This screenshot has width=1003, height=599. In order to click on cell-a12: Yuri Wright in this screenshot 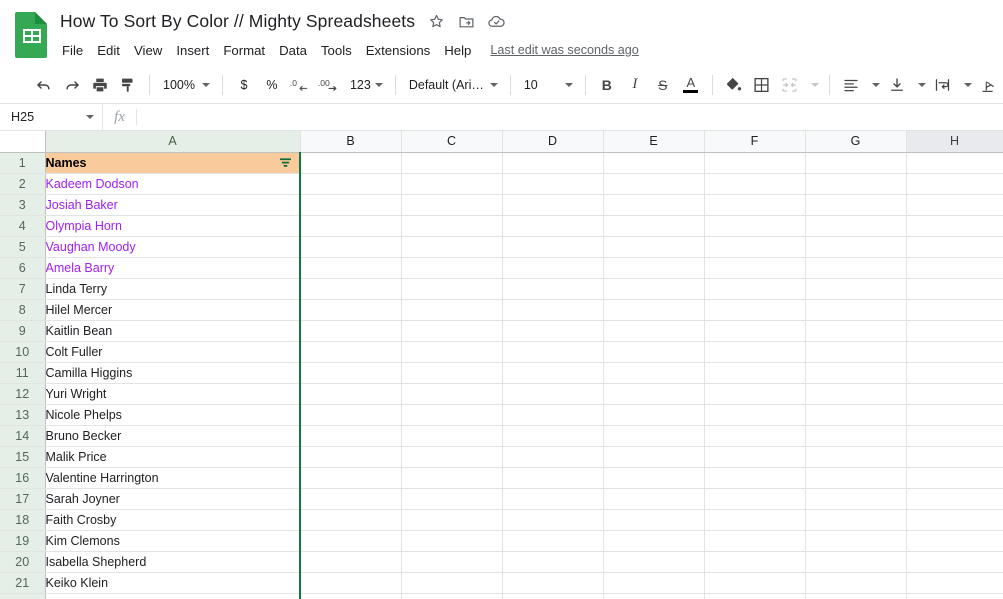, I will do `click(173, 394)`.